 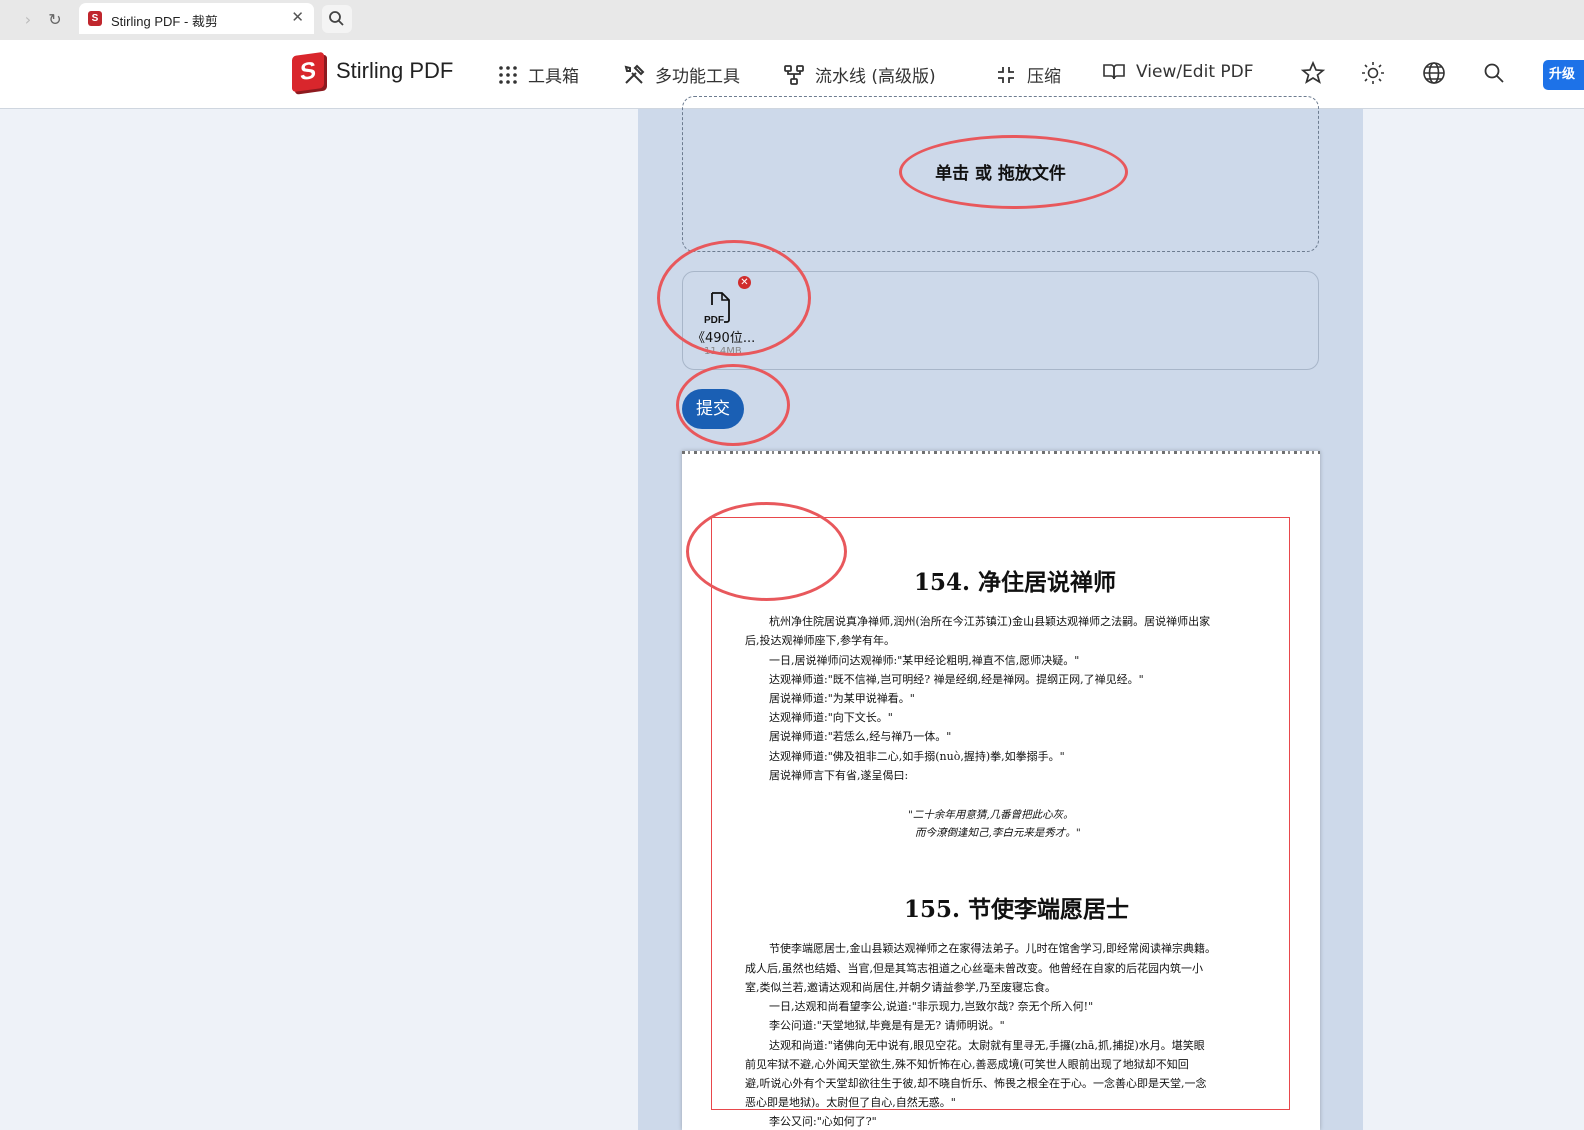 I want to click on nav-toolbox: 工具箱, so click(x=538, y=74).